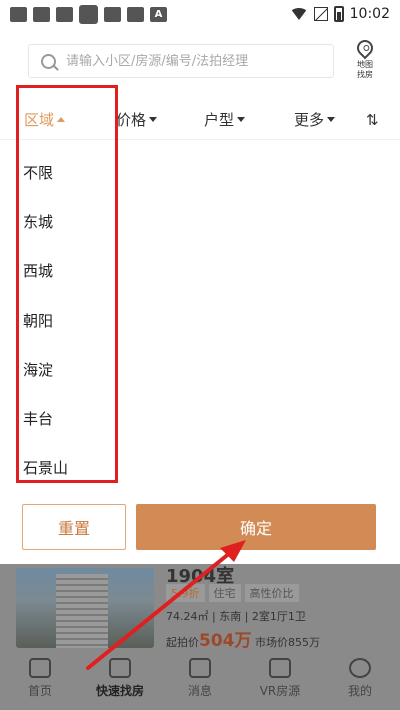 Image resolution: width=400 pixels, height=710 pixels. Describe the element at coordinates (360, 682) in the screenshot. I see `nav-profile: 我的` at that location.